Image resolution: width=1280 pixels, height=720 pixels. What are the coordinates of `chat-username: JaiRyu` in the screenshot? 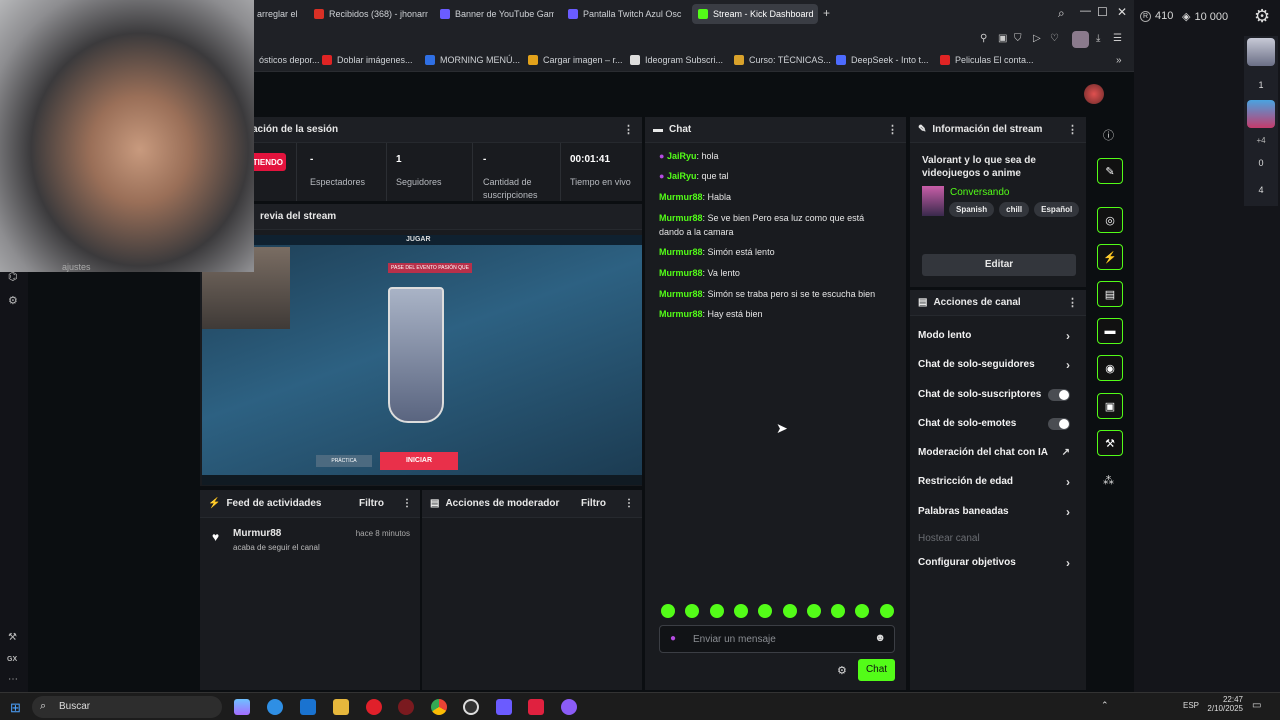 It's located at (682, 156).